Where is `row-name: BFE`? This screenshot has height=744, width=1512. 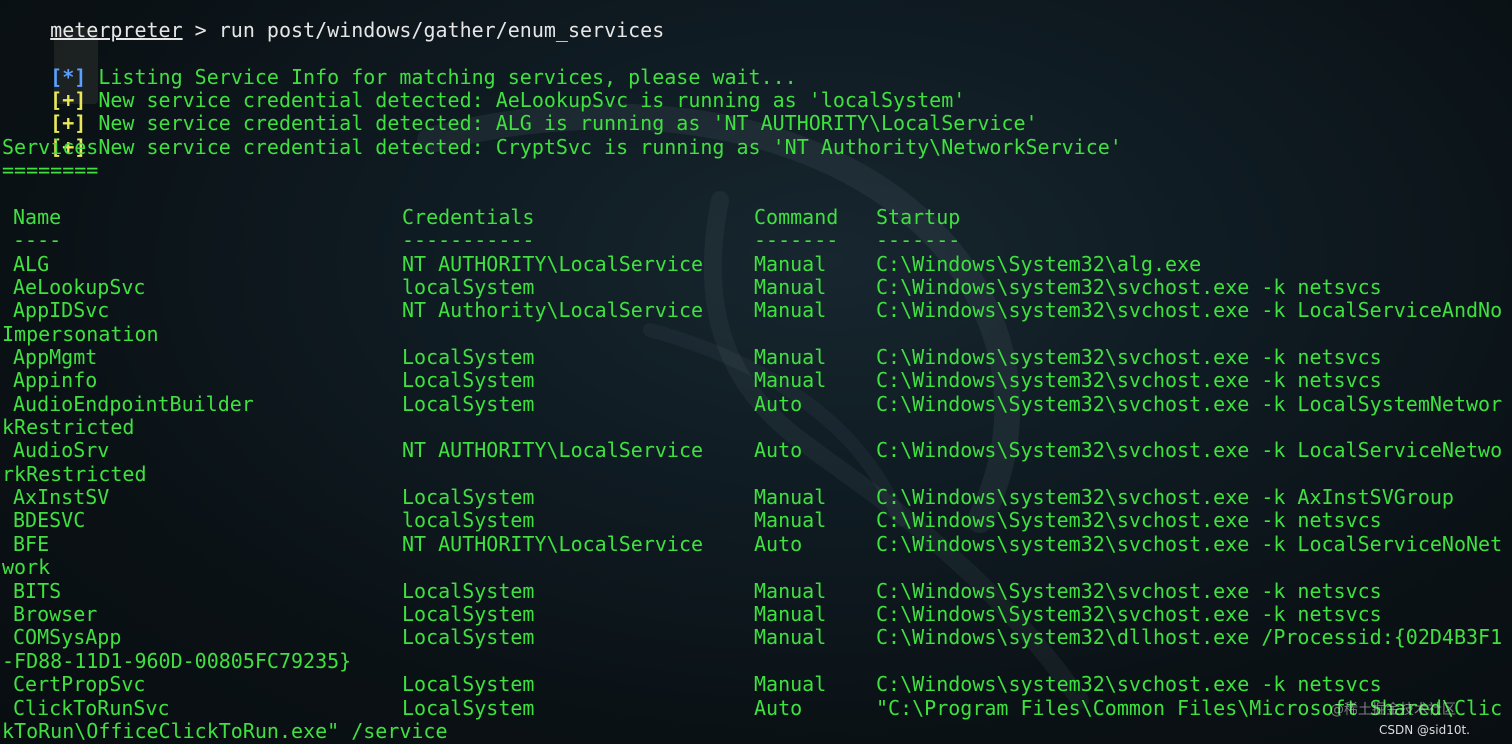
row-name: BFE is located at coordinates (31, 544).